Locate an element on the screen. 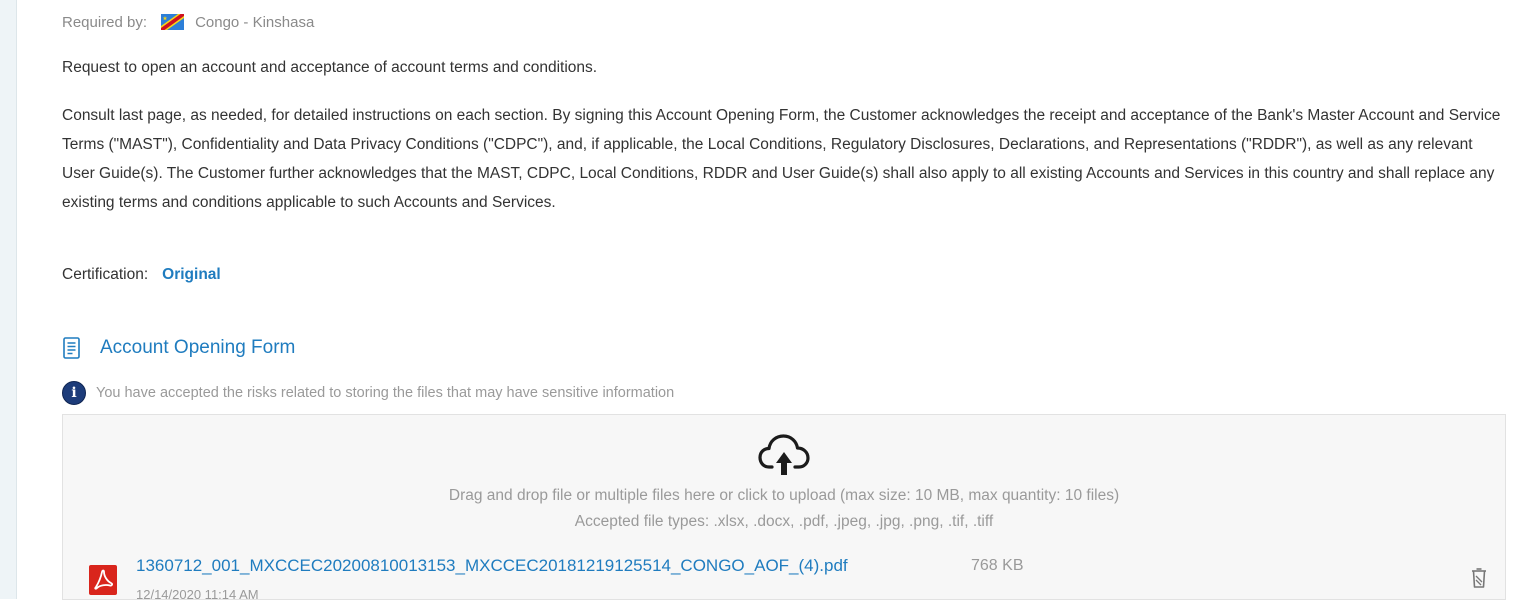  file-size: 768 KB is located at coordinates (997, 565).